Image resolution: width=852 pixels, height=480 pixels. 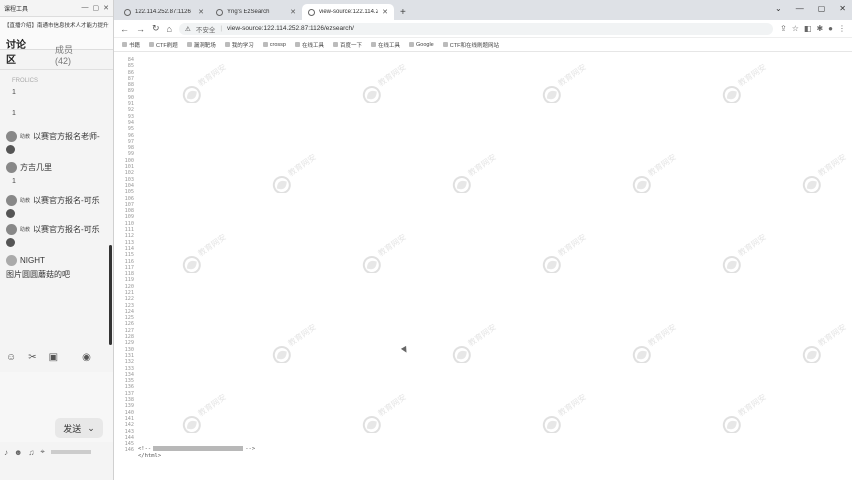 I want to click on bookmark-label: 在线工具, so click(x=388, y=45).